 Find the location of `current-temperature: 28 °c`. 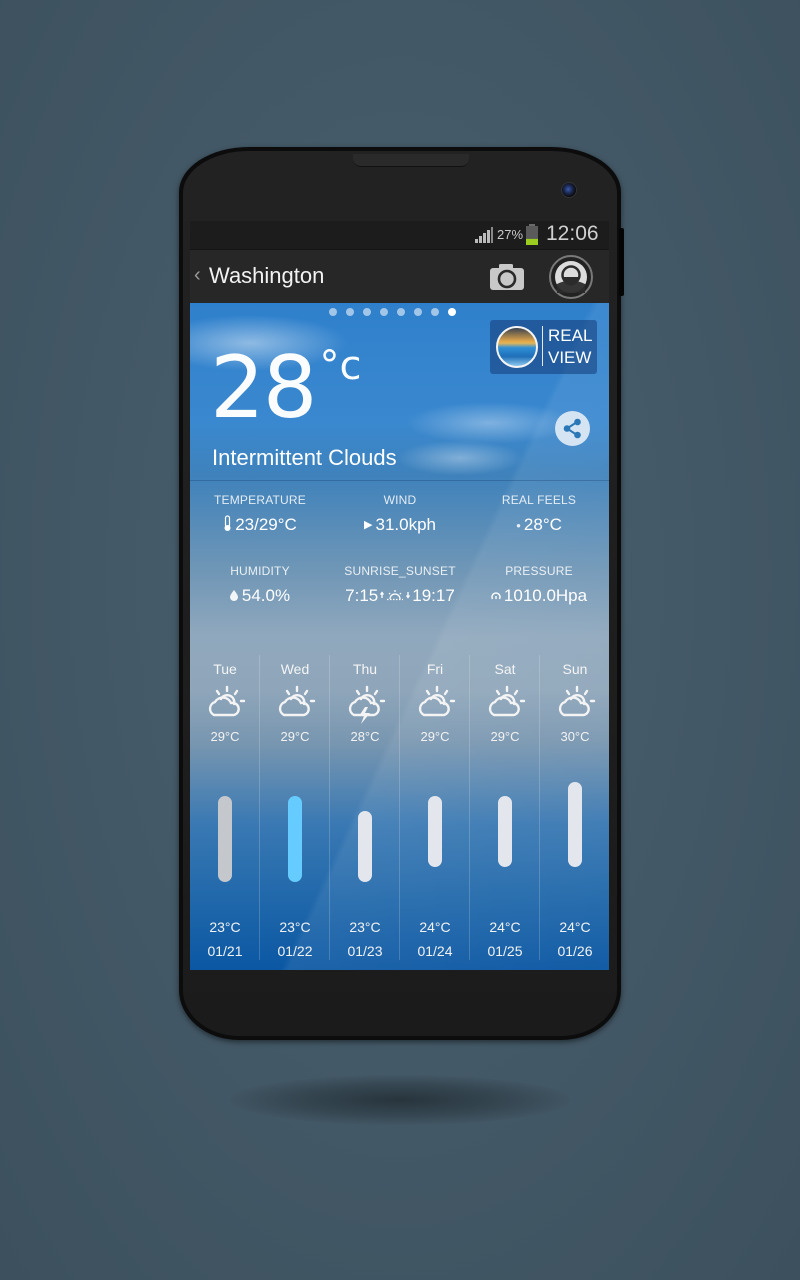

current-temperature: 28 °c is located at coordinates (286, 395).